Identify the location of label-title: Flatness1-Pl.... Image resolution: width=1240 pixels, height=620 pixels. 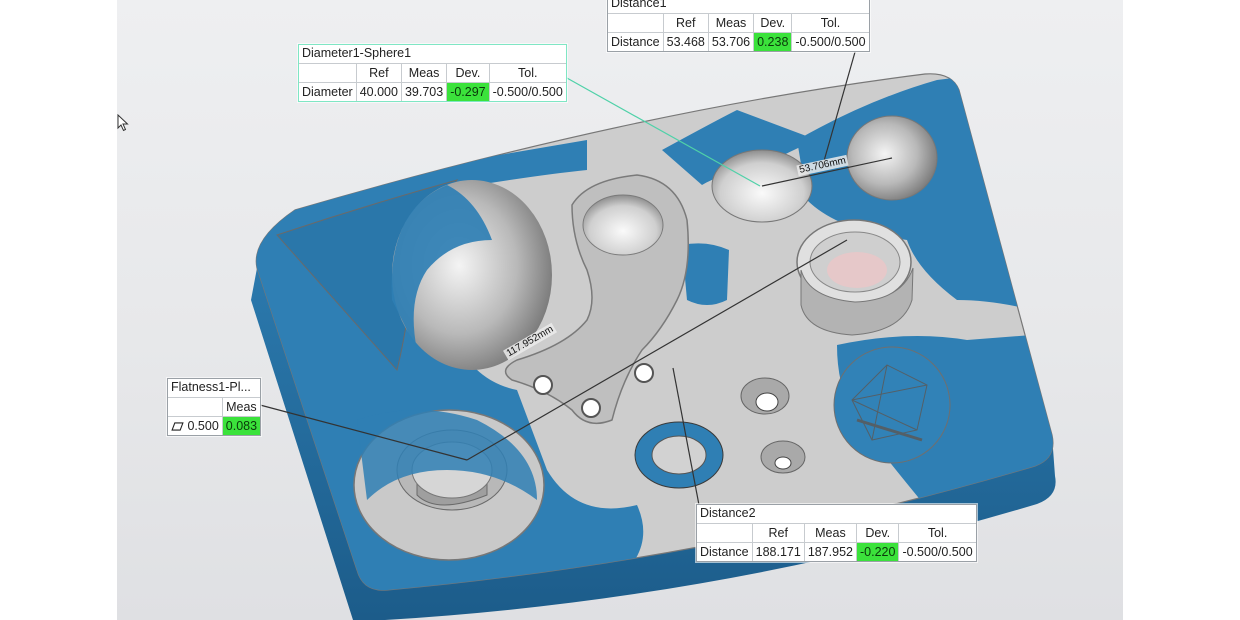
(214, 388).